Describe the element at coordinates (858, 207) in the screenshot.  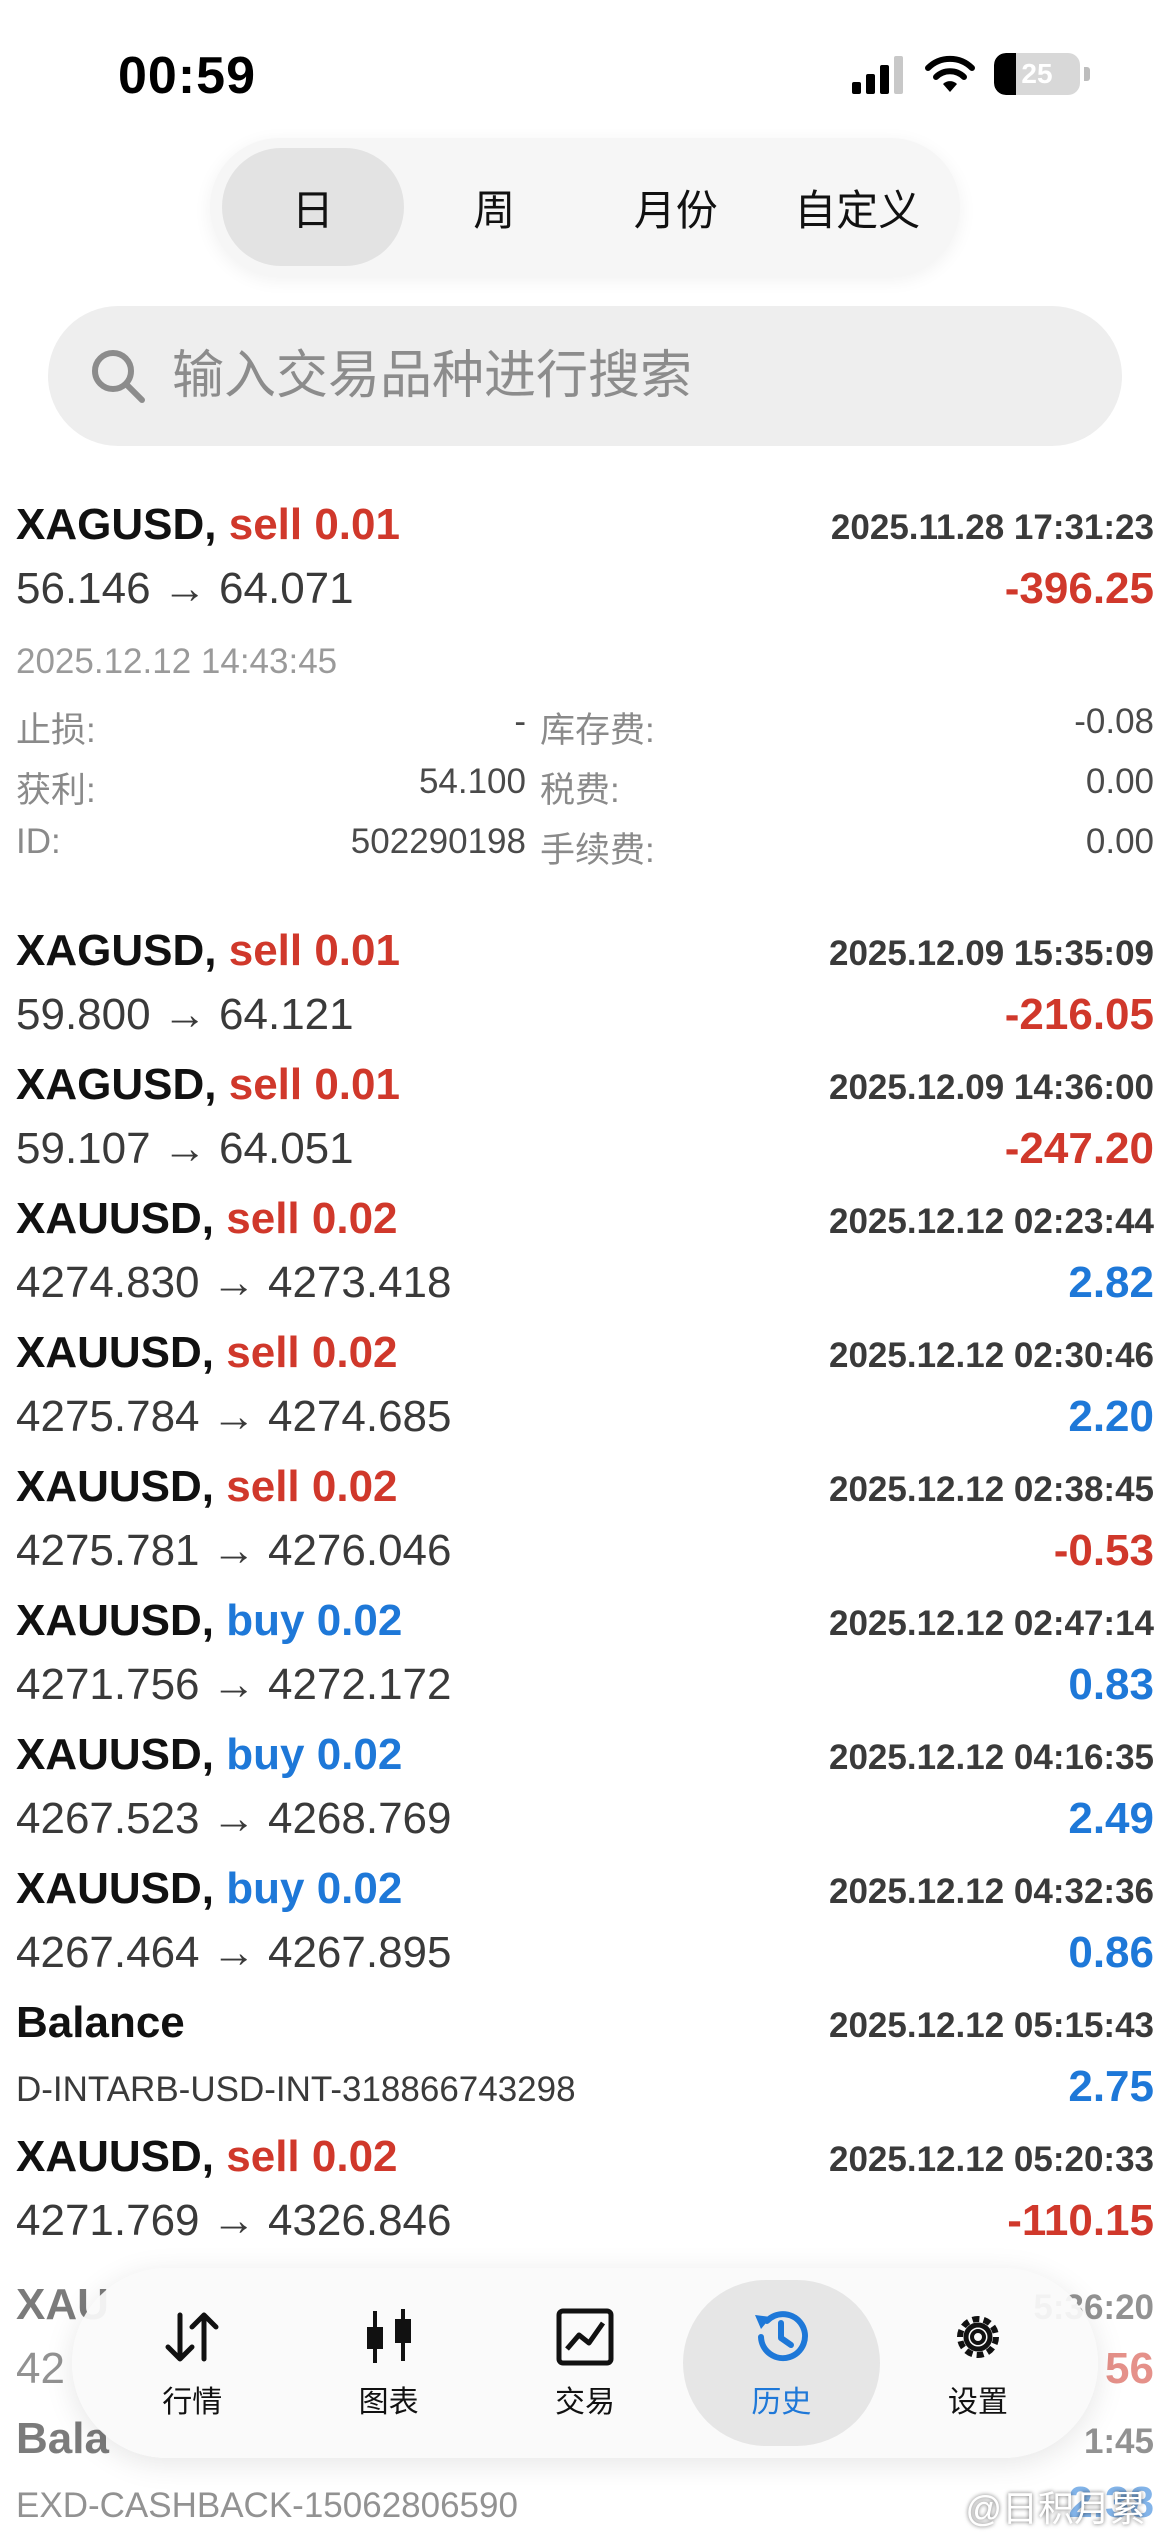
I see `tab-custom: 自定义` at that location.